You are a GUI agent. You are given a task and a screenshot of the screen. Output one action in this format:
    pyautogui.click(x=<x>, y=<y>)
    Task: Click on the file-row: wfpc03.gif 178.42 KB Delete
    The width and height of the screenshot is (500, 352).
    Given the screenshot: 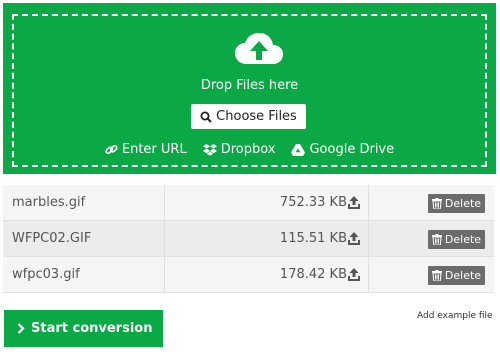 What is the action you would take?
    pyautogui.click(x=248, y=275)
    